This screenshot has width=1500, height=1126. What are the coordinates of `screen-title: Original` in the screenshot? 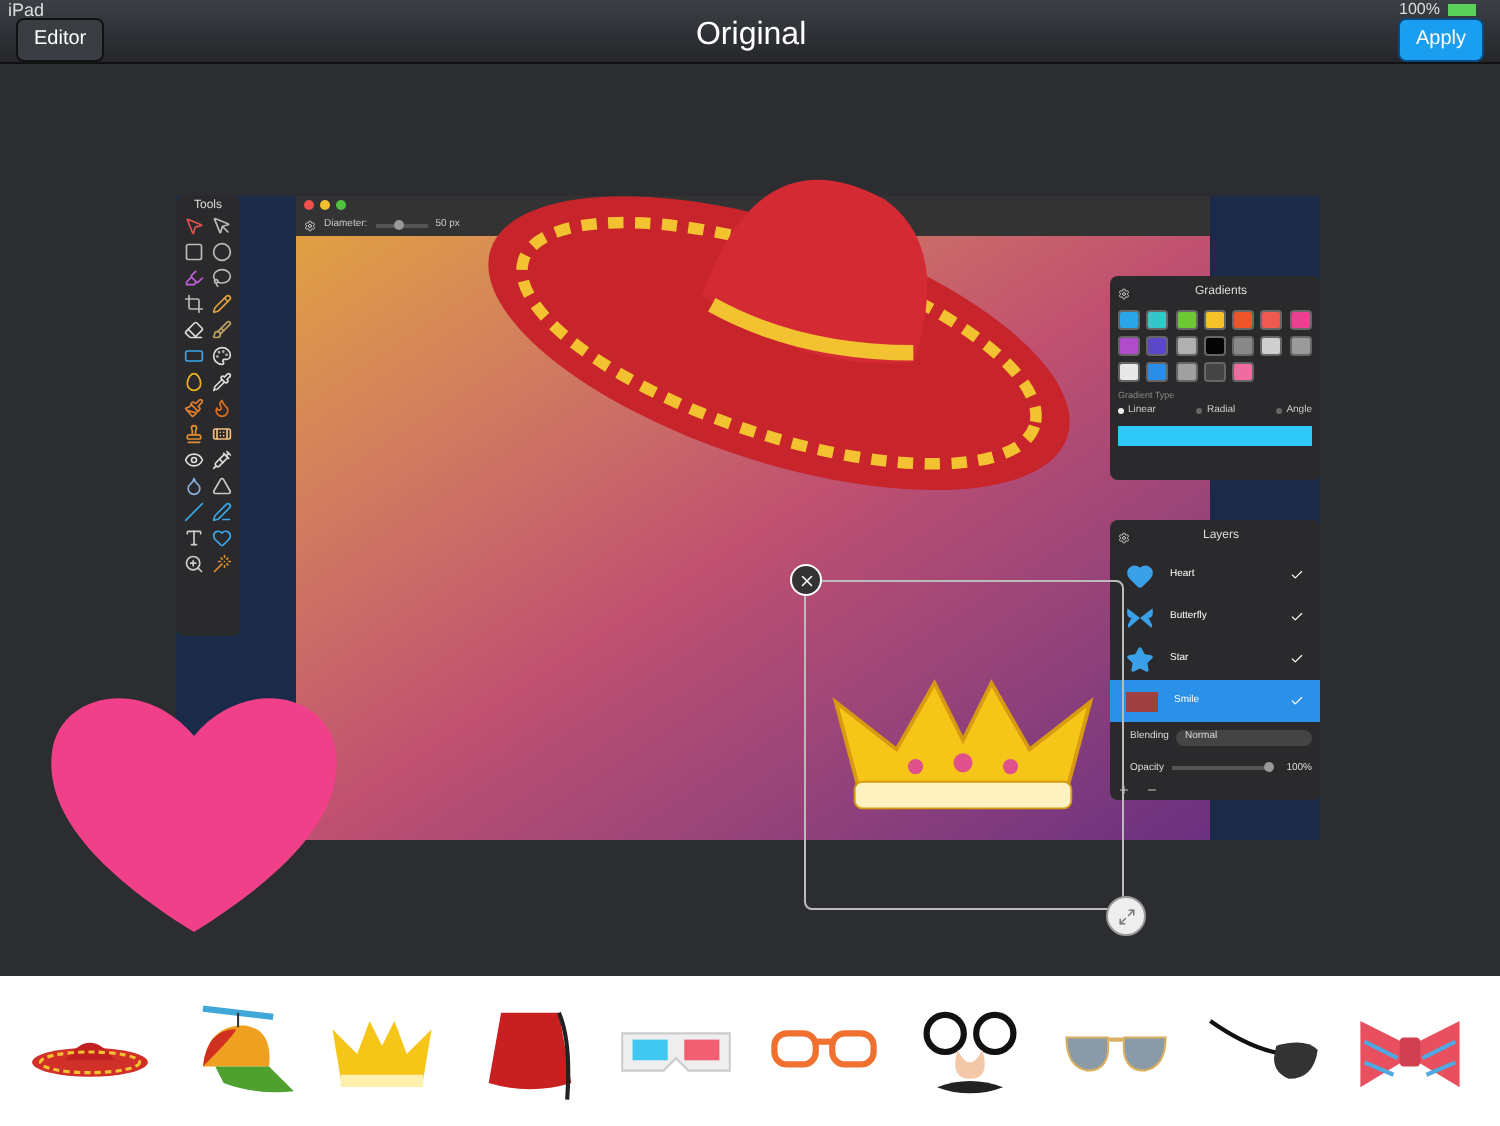 It's located at (751, 35).